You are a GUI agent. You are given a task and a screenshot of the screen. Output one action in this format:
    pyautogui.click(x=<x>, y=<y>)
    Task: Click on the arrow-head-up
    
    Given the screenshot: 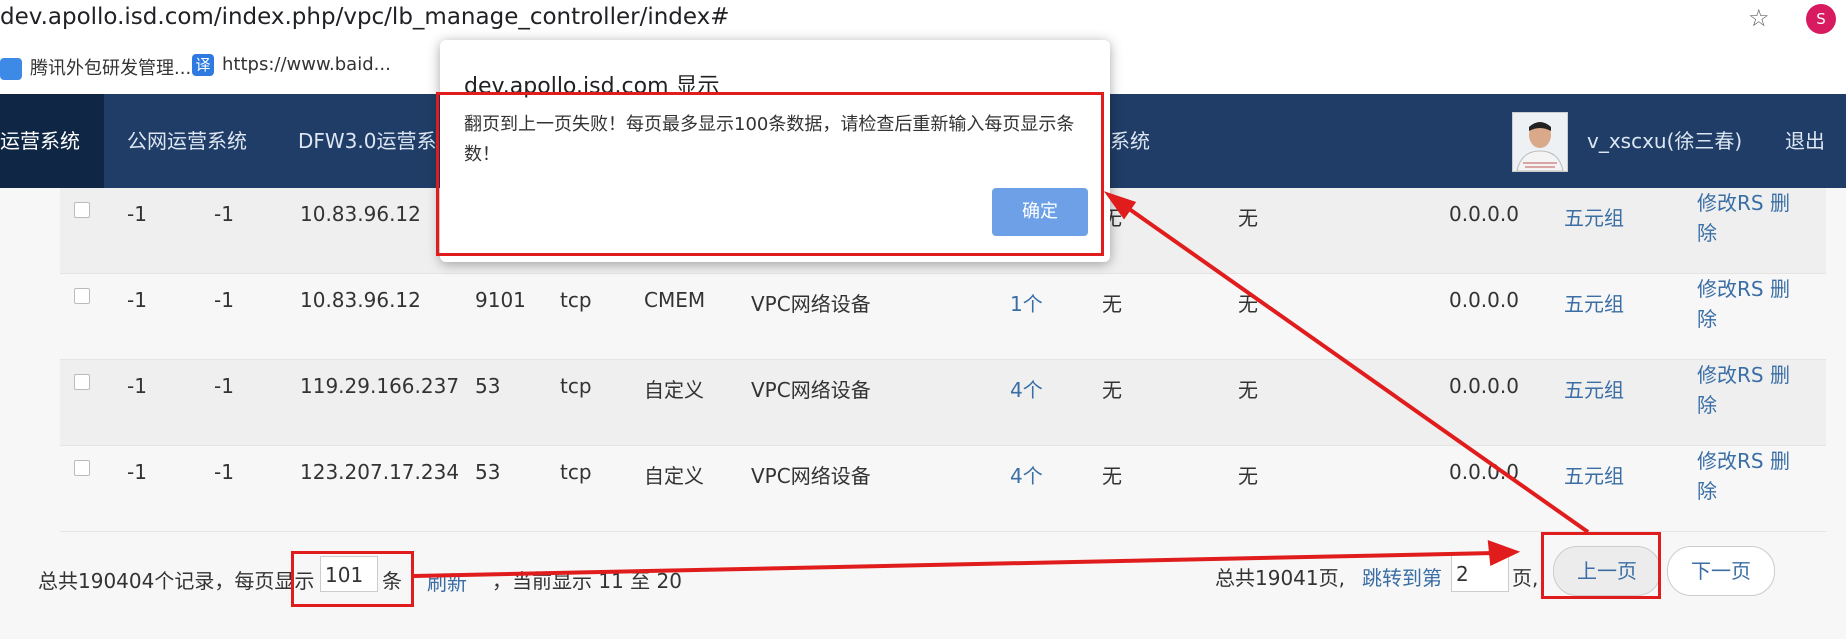 What is the action you would take?
    pyautogui.click(x=1120, y=205)
    